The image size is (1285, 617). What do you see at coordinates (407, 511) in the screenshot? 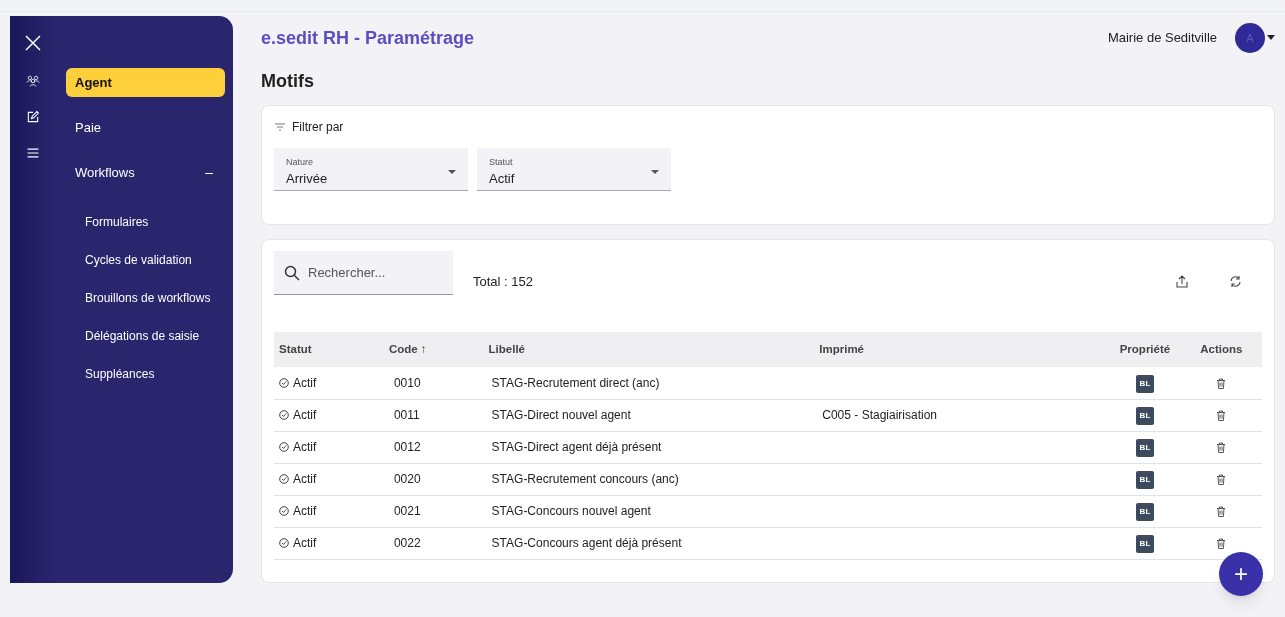
I see `code-cell: 0021` at bounding box center [407, 511].